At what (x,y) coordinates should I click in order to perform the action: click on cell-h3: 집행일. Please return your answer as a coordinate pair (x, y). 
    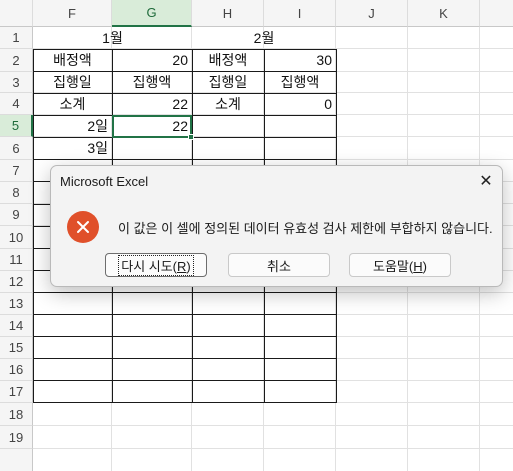
    Looking at the image, I should click on (228, 82).